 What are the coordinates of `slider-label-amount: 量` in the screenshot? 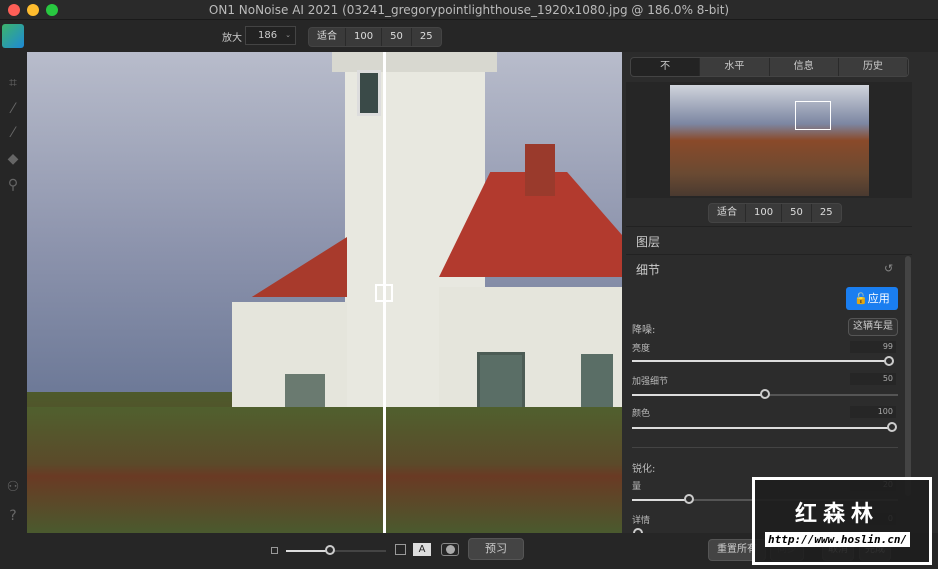 It's located at (637, 487).